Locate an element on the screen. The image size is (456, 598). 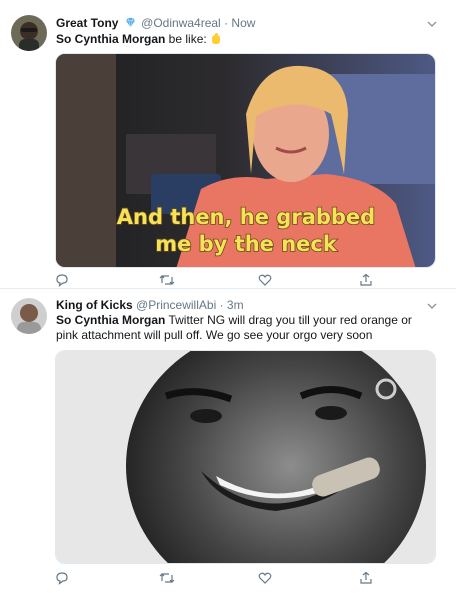
gif-caption-line1: And then, he grabbed is located at coordinates (246, 217).